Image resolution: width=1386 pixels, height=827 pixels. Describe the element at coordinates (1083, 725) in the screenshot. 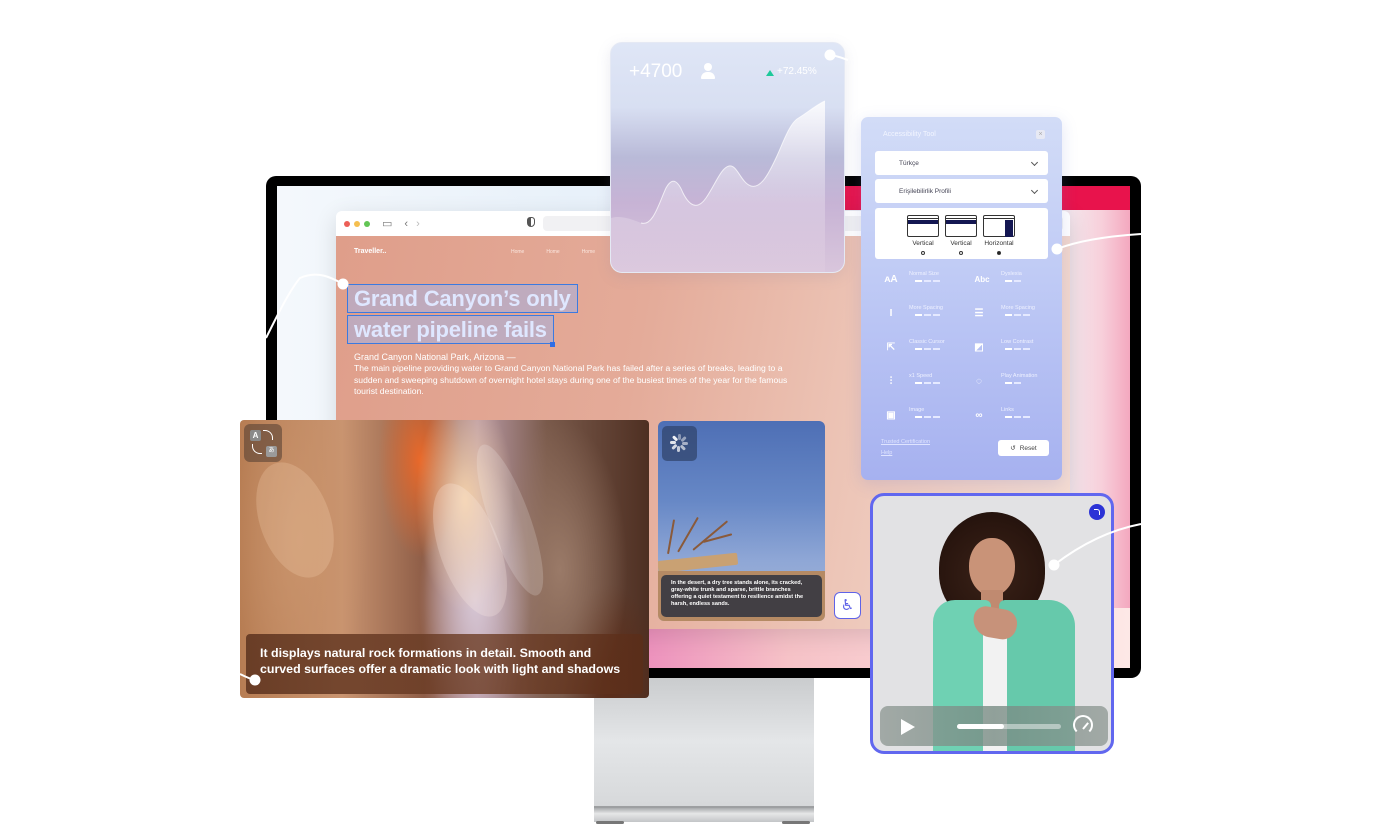

I see `playback-speed-icon` at that location.